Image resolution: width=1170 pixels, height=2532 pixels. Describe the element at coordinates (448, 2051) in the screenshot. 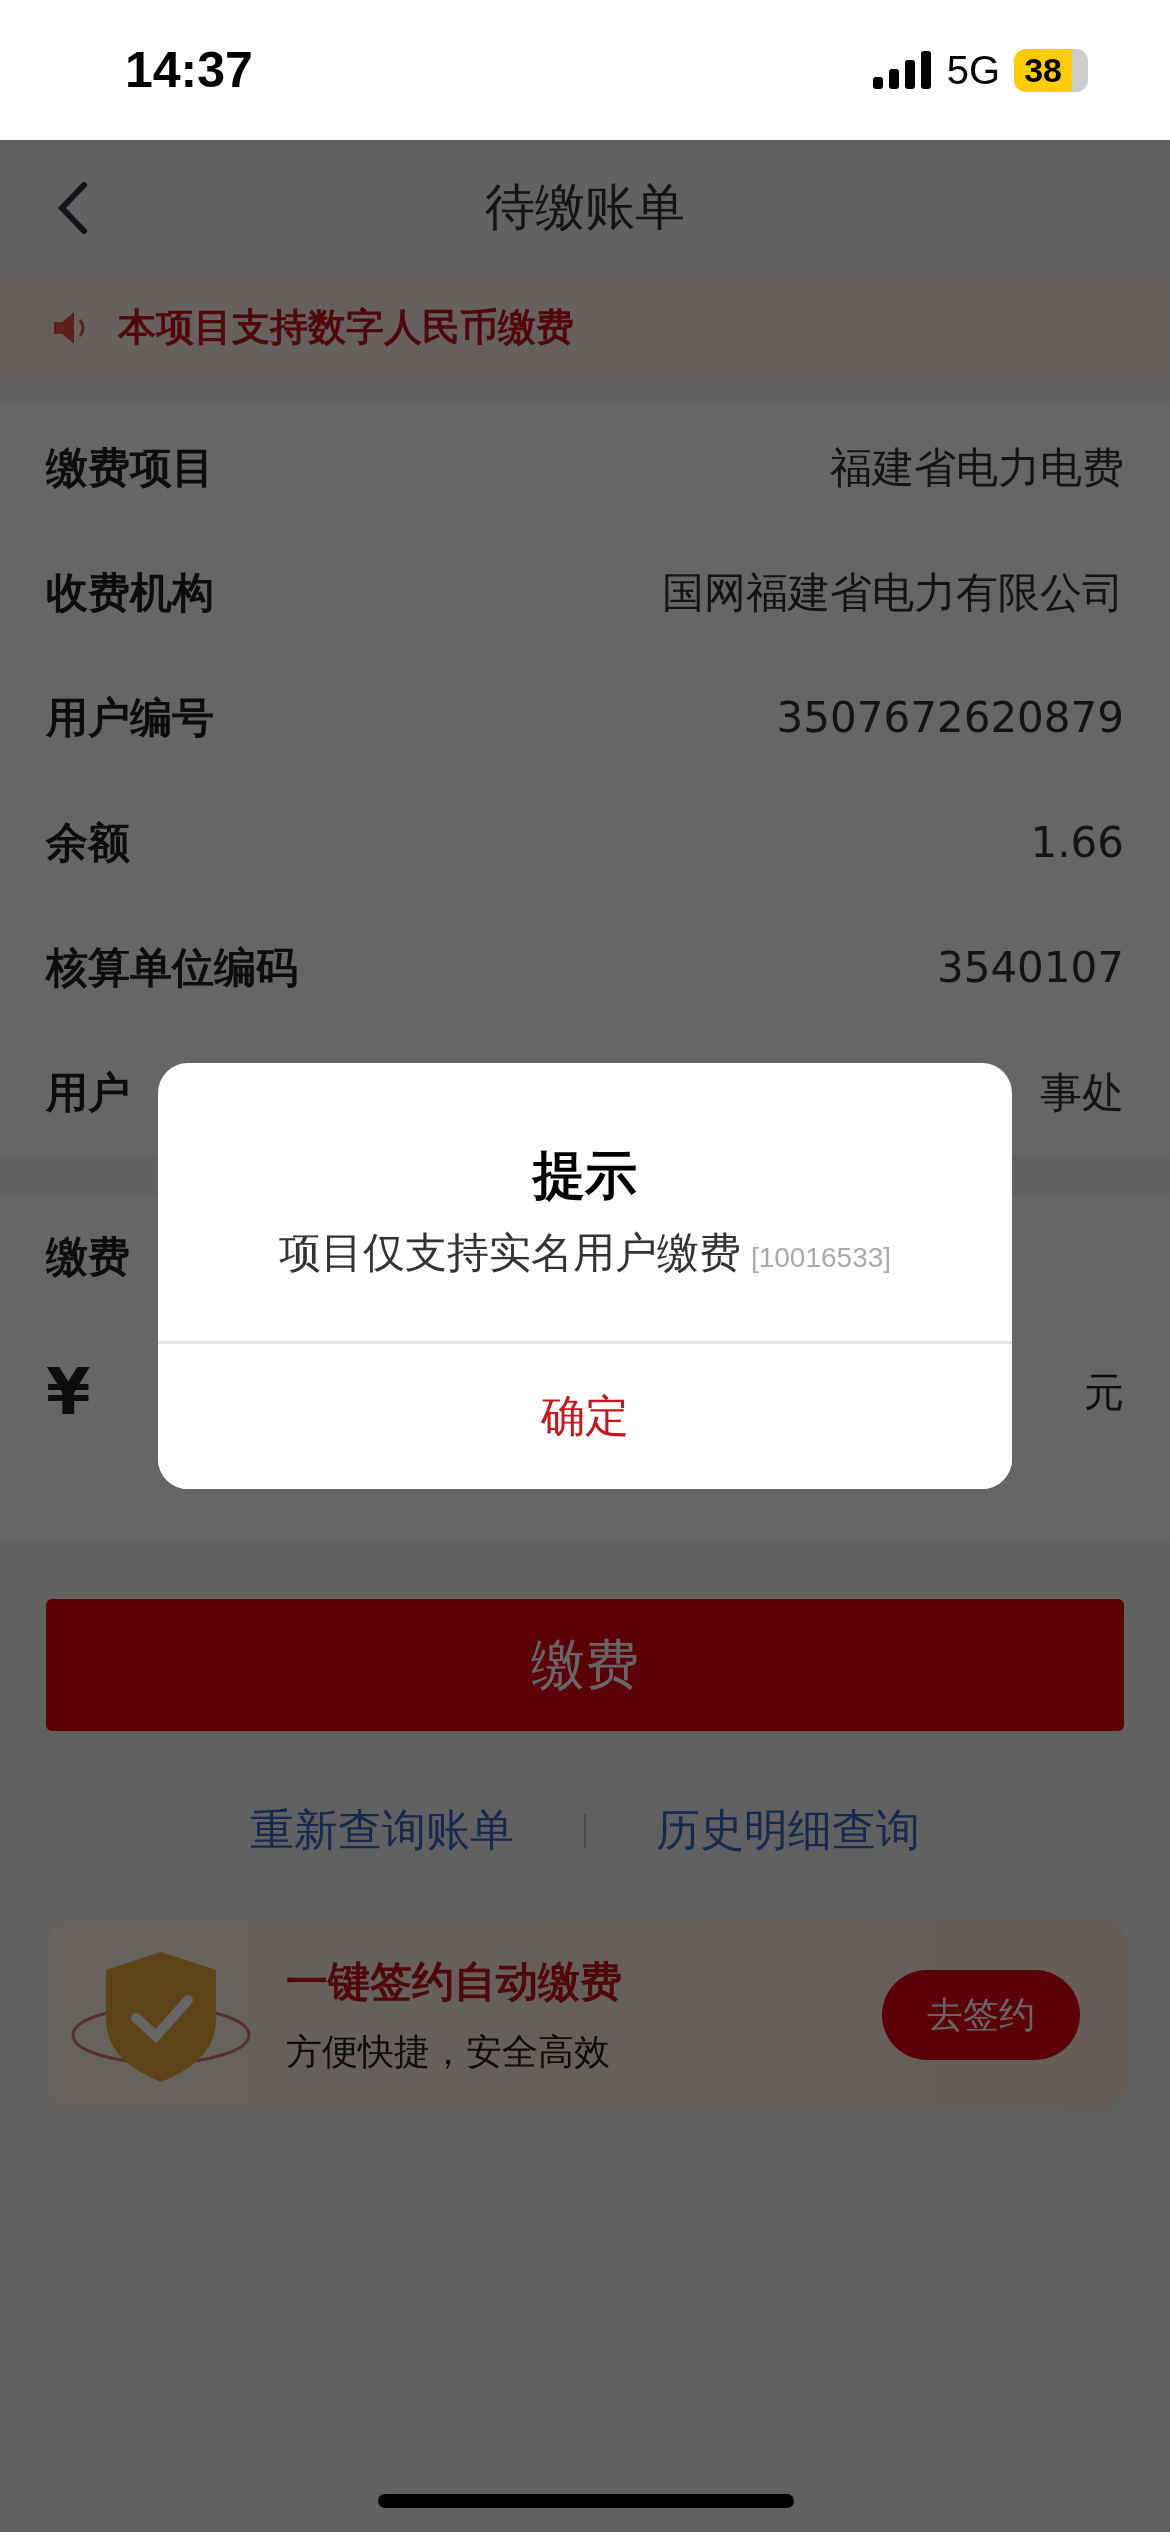

I see `promo-subtitle: 方便快捷，安全高效` at that location.